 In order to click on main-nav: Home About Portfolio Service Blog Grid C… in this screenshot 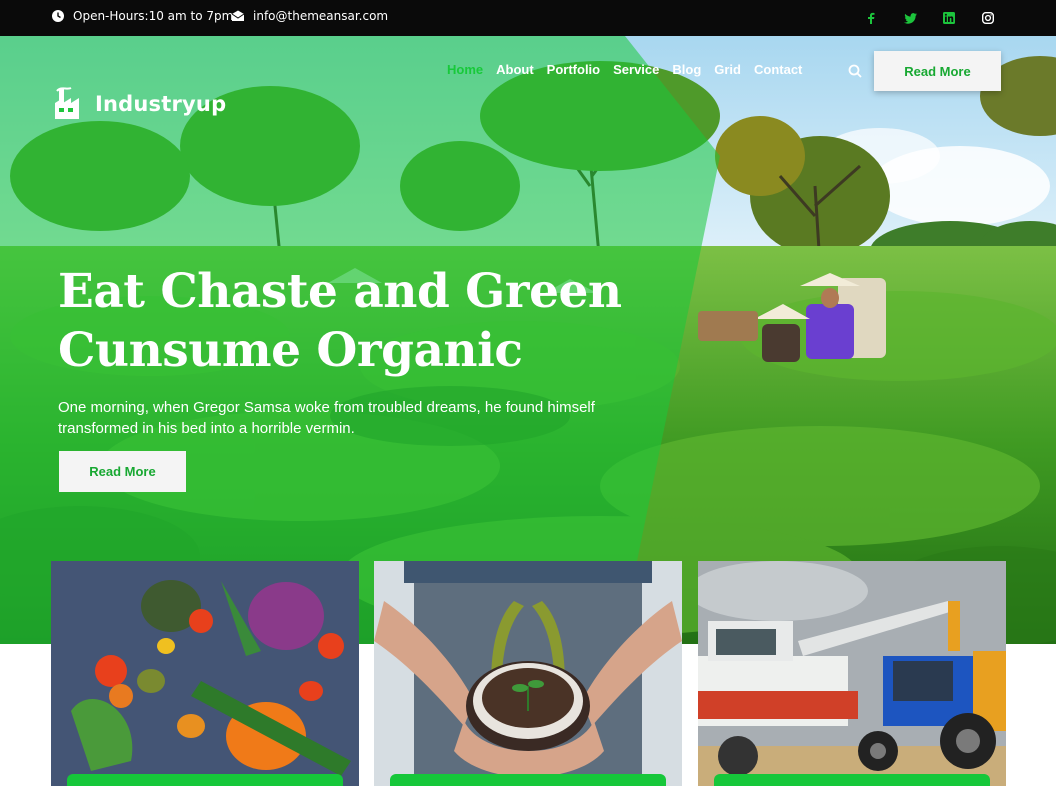, I will do `click(624, 69)`.